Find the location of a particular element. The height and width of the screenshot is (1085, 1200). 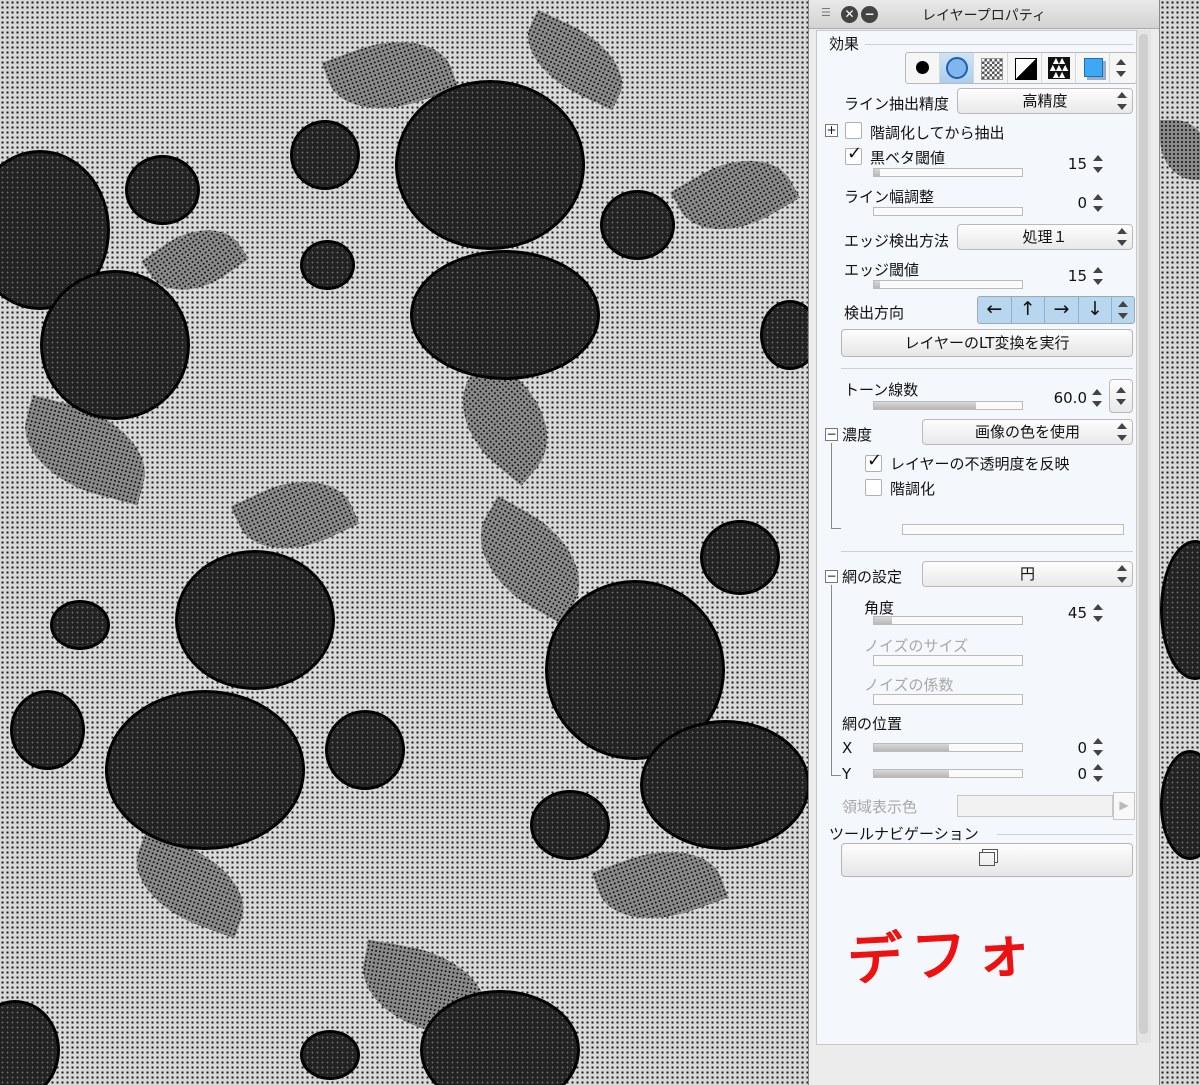

y-slider is located at coordinates (948, 773).